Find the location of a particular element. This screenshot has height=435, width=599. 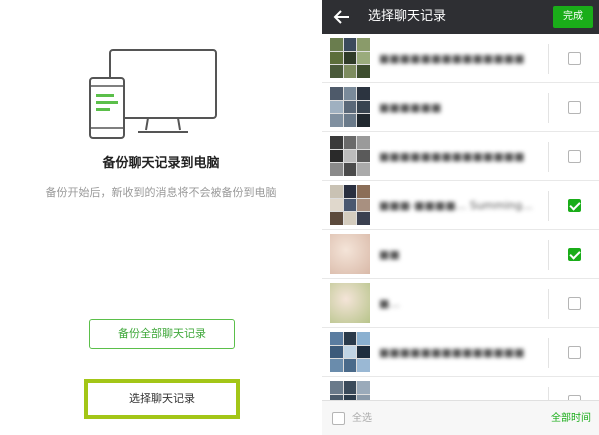

select-all-checkbox is located at coordinates (338, 418).